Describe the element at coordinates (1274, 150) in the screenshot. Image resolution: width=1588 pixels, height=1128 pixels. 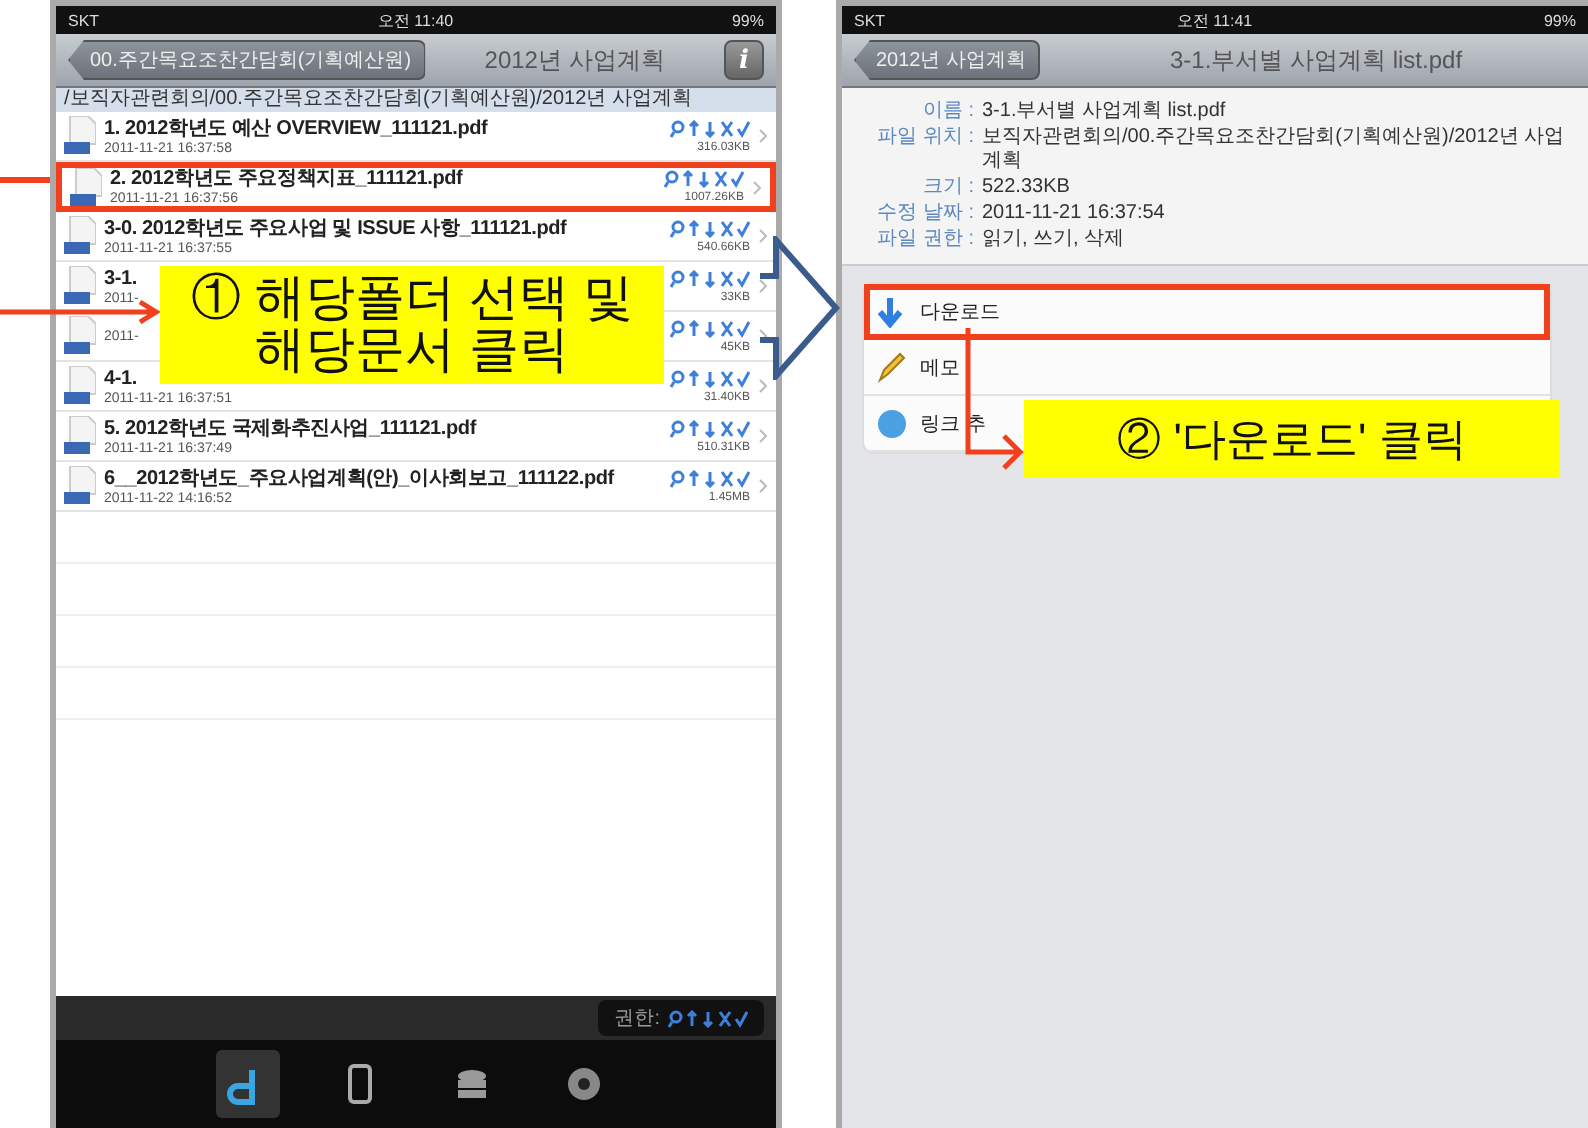
I see `detail-value: 보직자관련회의/00.주간목요조찬간담회(기획예산원)/2012년 사업계획` at that location.